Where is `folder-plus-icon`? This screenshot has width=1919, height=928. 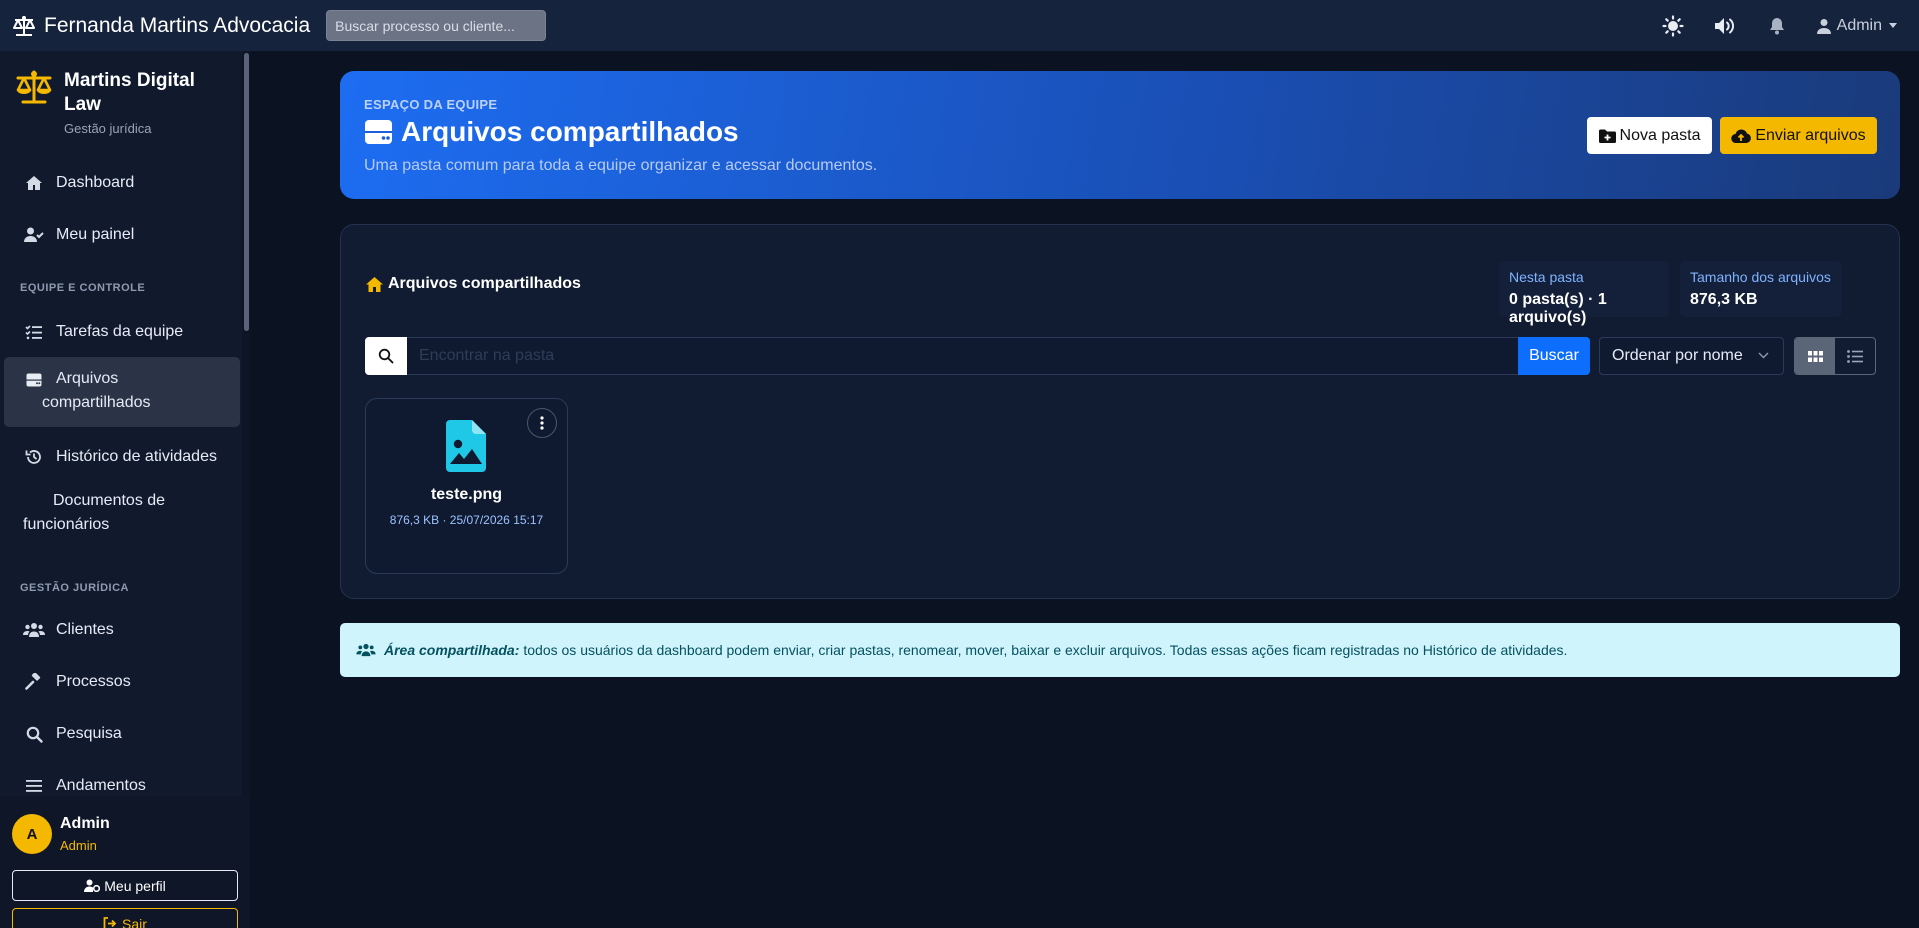
folder-plus-icon is located at coordinates (1609, 136).